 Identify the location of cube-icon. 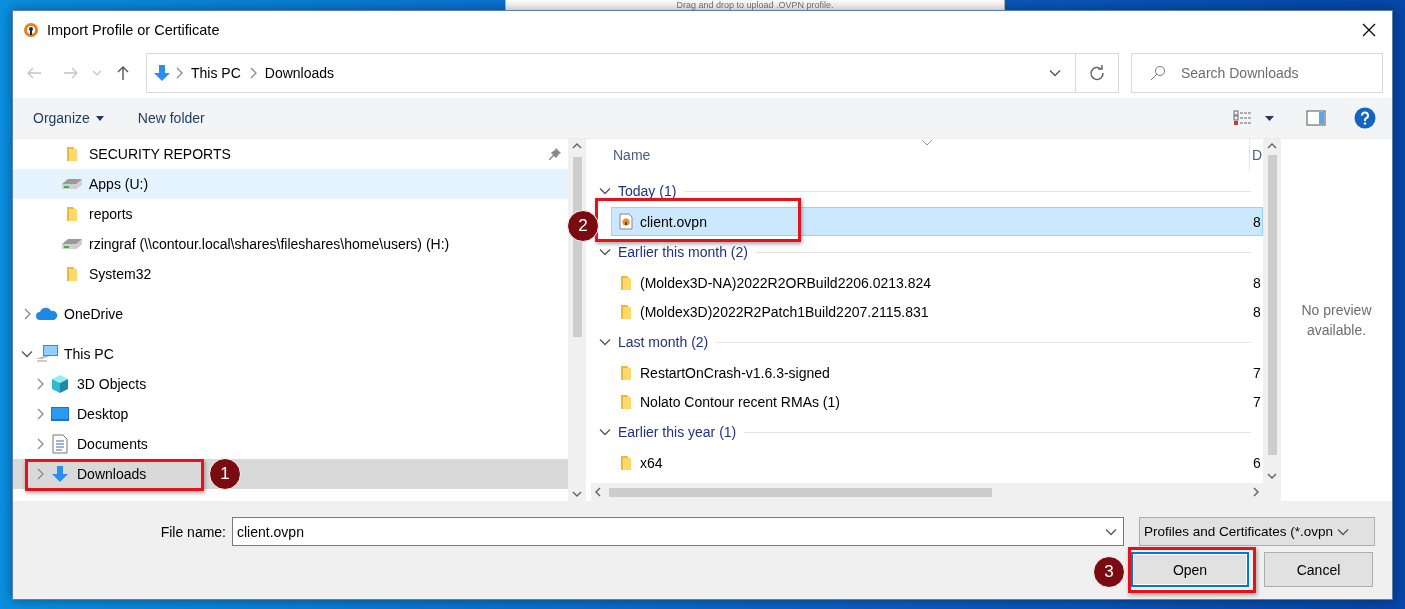
(60, 384).